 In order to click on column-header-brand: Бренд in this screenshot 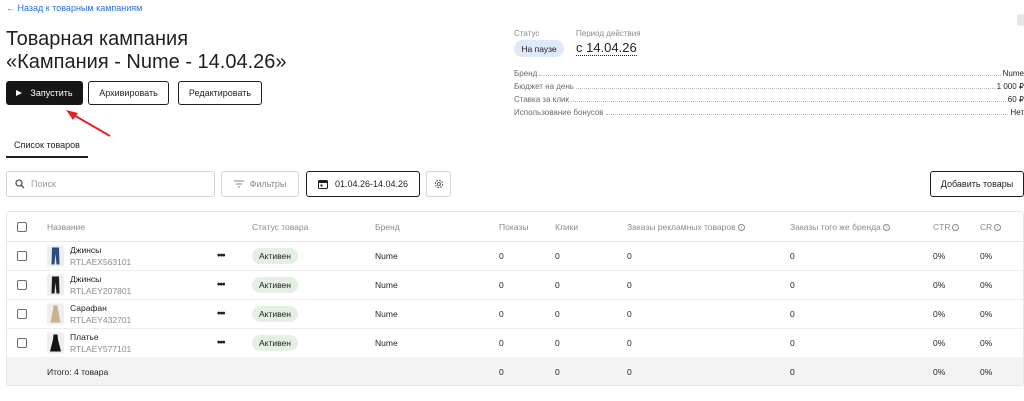, I will do `click(387, 227)`.